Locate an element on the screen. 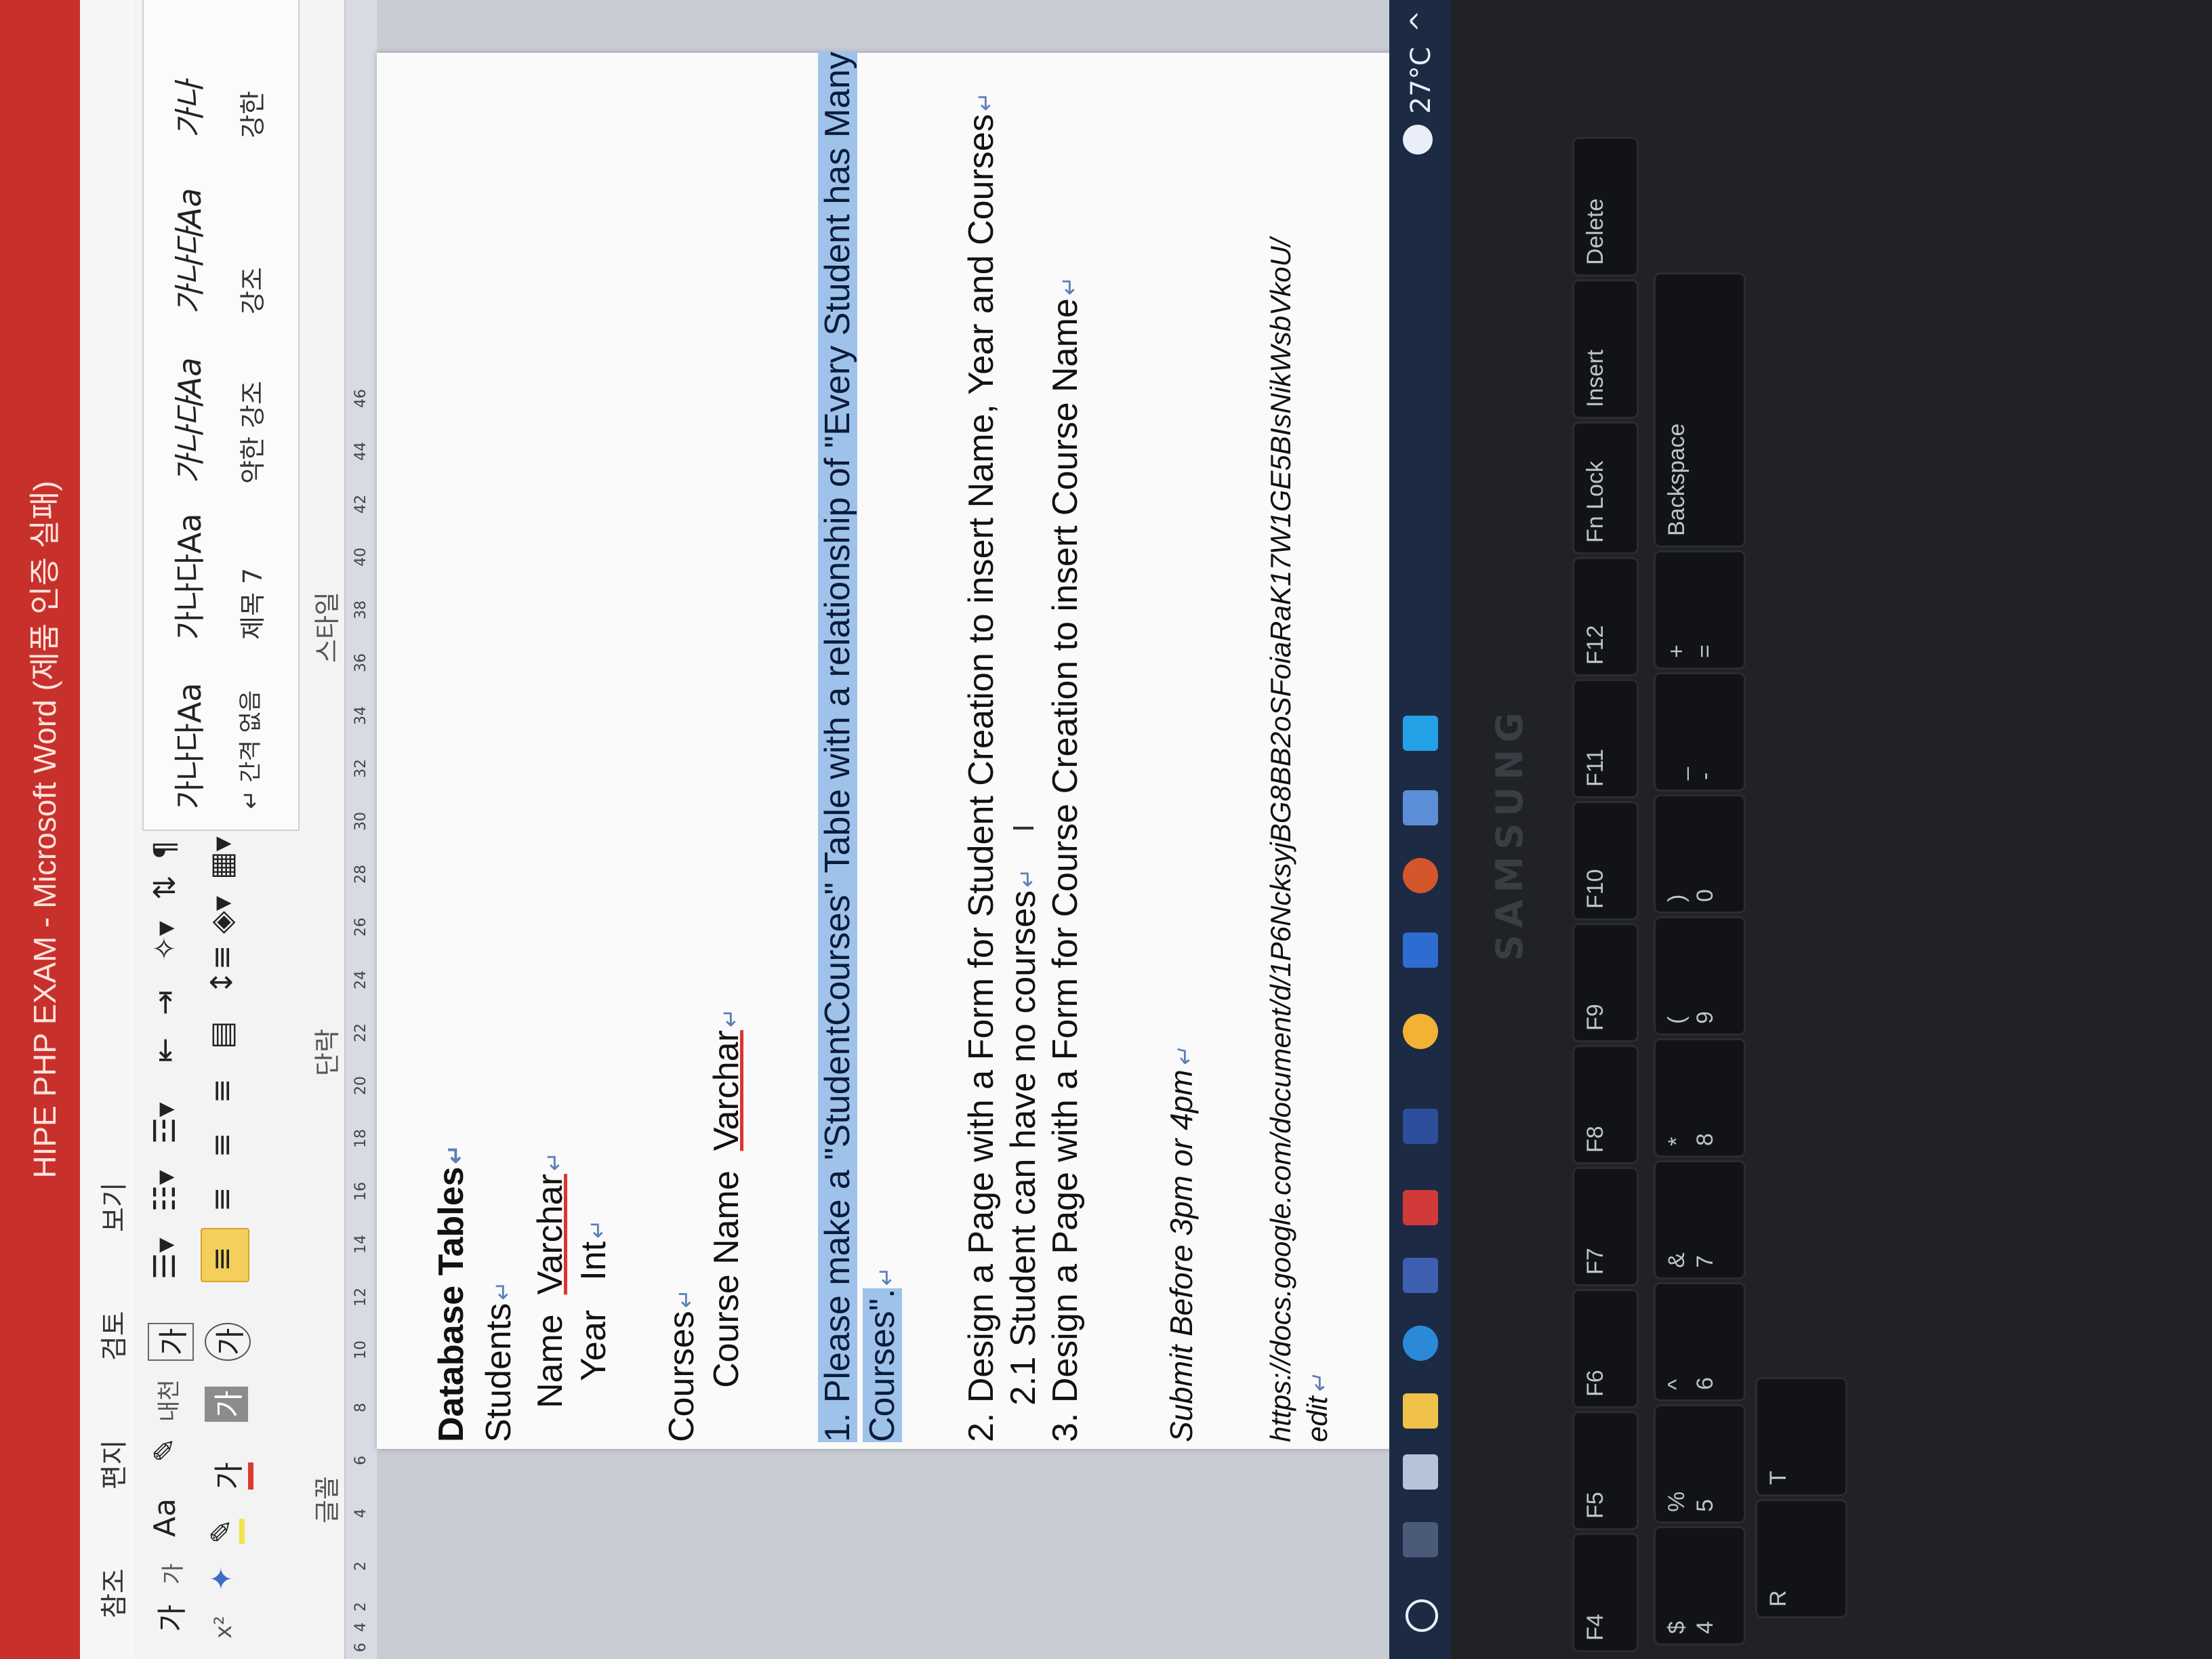 The width and height of the screenshot is (2212, 1659). brand-logo: SAMSUNG is located at coordinates (1510, 833).